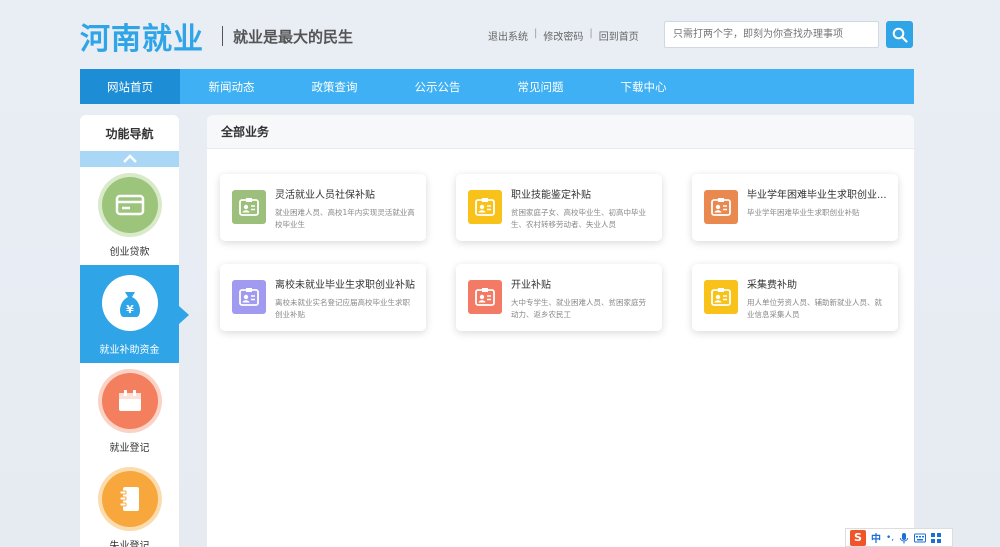 This screenshot has width=1000, height=547. I want to click on card-title: 职业技能鉴定补贴, so click(551, 195).